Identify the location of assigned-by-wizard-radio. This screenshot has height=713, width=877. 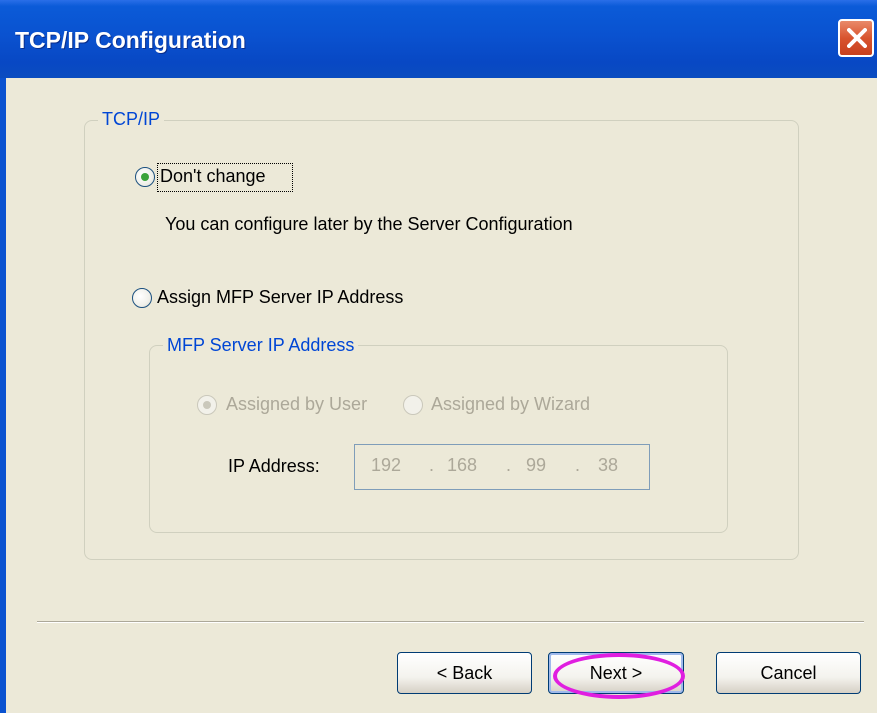
(413, 405).